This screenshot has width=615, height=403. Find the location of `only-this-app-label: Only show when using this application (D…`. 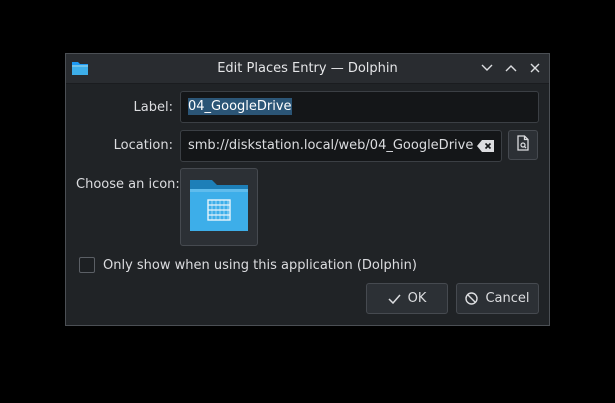

only-this-app-label: Only show when using this application (D… is located at coordinates (260, 265).